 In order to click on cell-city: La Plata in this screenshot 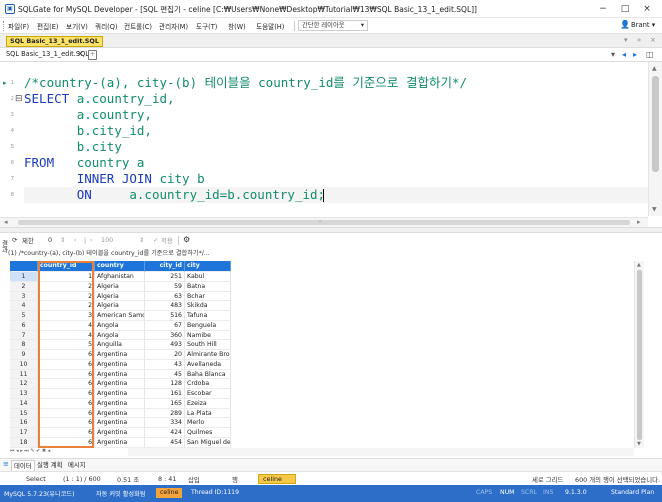, I will do `click(208, 413)`.